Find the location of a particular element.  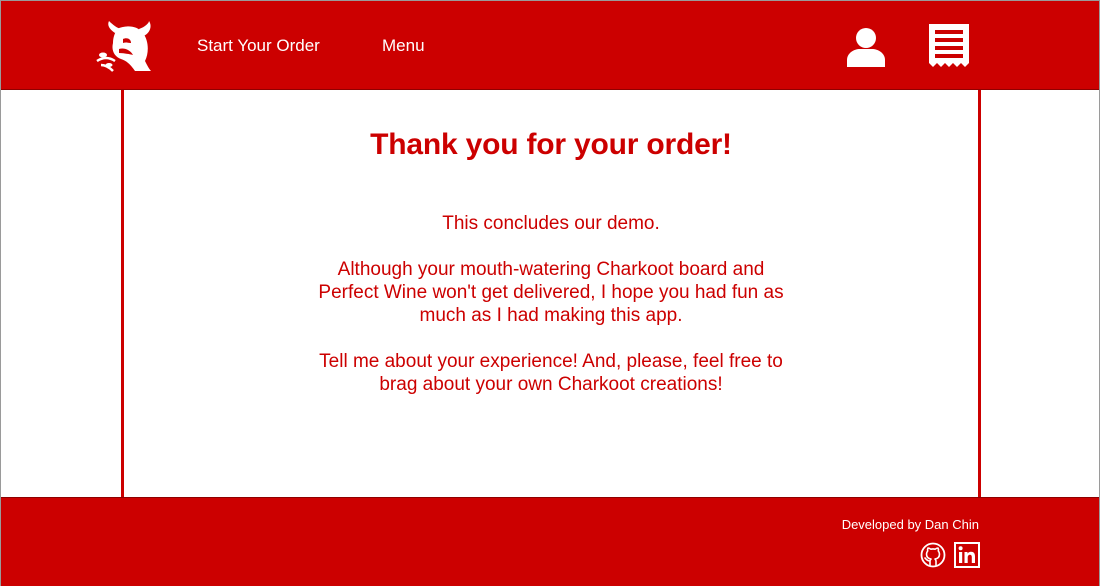

developer-credit: Developed by Dan Chin is located at coordinates (910, 524).